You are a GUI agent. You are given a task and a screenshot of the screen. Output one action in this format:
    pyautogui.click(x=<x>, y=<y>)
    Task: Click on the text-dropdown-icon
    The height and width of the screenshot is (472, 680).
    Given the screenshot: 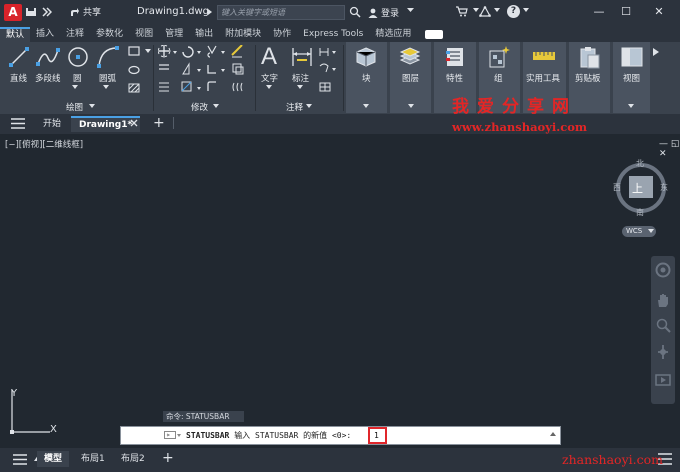 What is the action you would take?
    pyautogui.click(x=269, y=87)
    